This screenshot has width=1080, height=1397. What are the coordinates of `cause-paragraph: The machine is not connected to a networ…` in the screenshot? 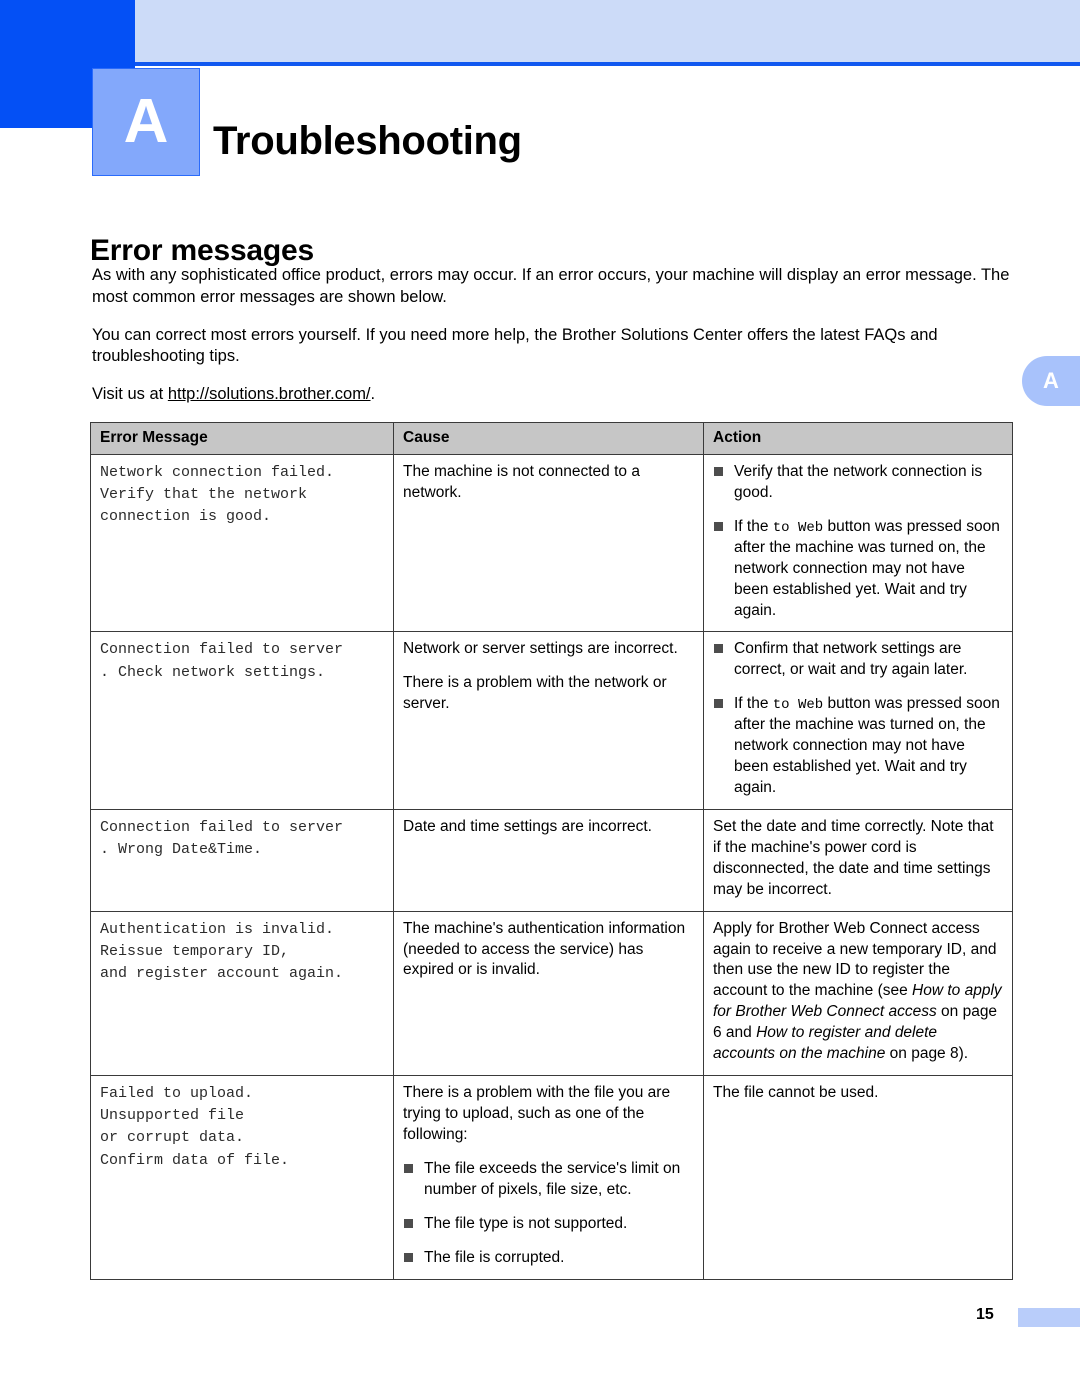 It's located at (521, 482).